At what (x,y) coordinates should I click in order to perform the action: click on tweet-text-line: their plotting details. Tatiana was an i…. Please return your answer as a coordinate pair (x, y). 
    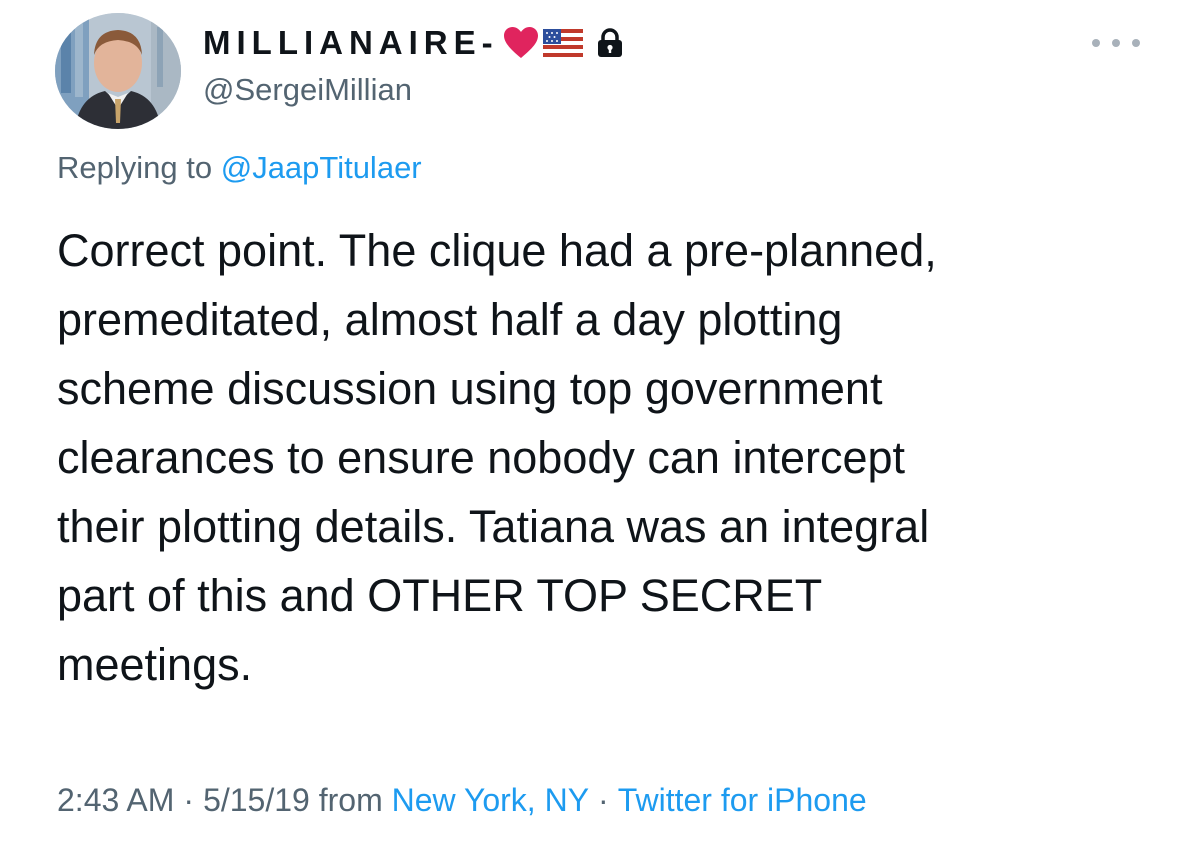
    Looking at the image, I should click on (493, 526).